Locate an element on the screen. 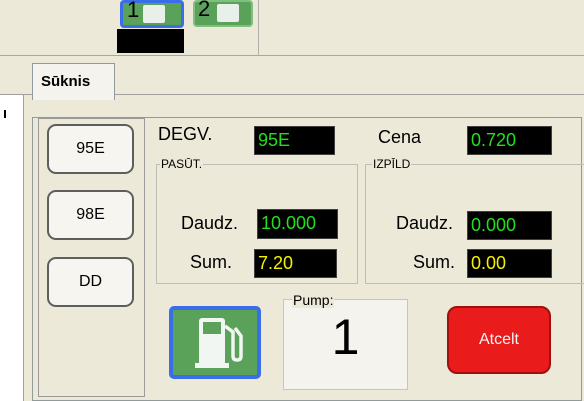 This screenshot has width=584, height=401. pump-thumb-selected-bar is located at coordinates (150, 41).